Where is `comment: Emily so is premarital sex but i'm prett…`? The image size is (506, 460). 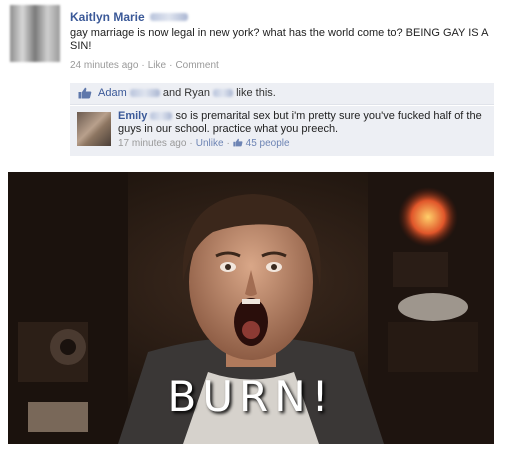 comment: Emily so is premarital sex but i'm prett… is located at coordinates (282, 131).